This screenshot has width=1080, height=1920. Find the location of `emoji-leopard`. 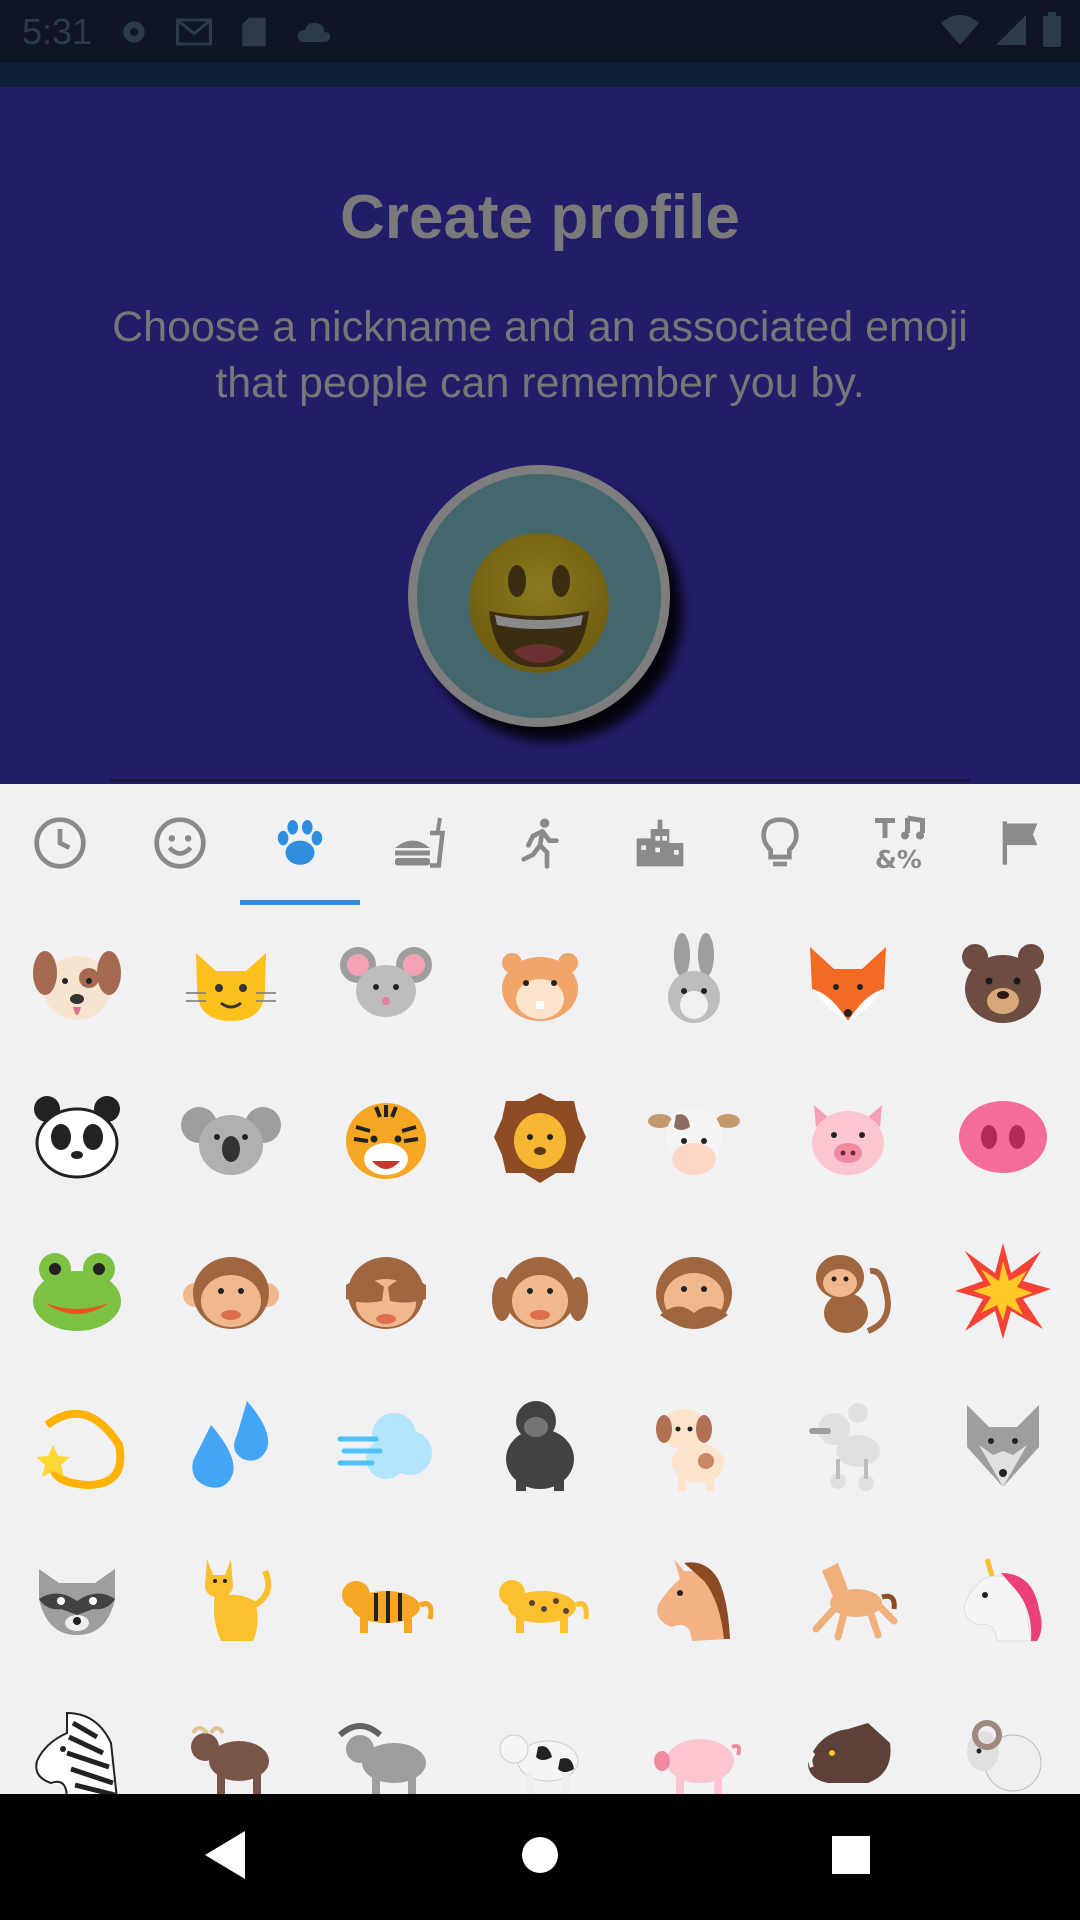

emoji-leopard is located at coordinates (540, 1599).